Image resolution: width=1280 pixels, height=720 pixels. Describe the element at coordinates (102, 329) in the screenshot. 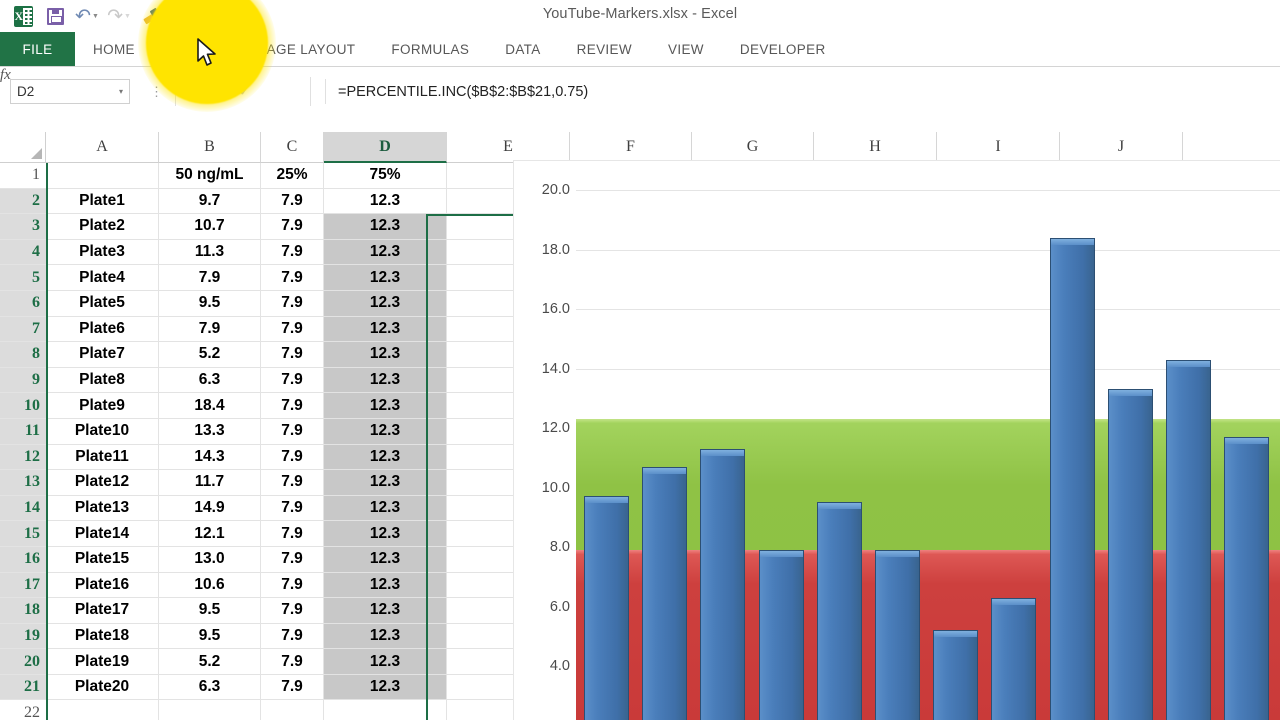

I see `cell-A7: Plate6` at that location.